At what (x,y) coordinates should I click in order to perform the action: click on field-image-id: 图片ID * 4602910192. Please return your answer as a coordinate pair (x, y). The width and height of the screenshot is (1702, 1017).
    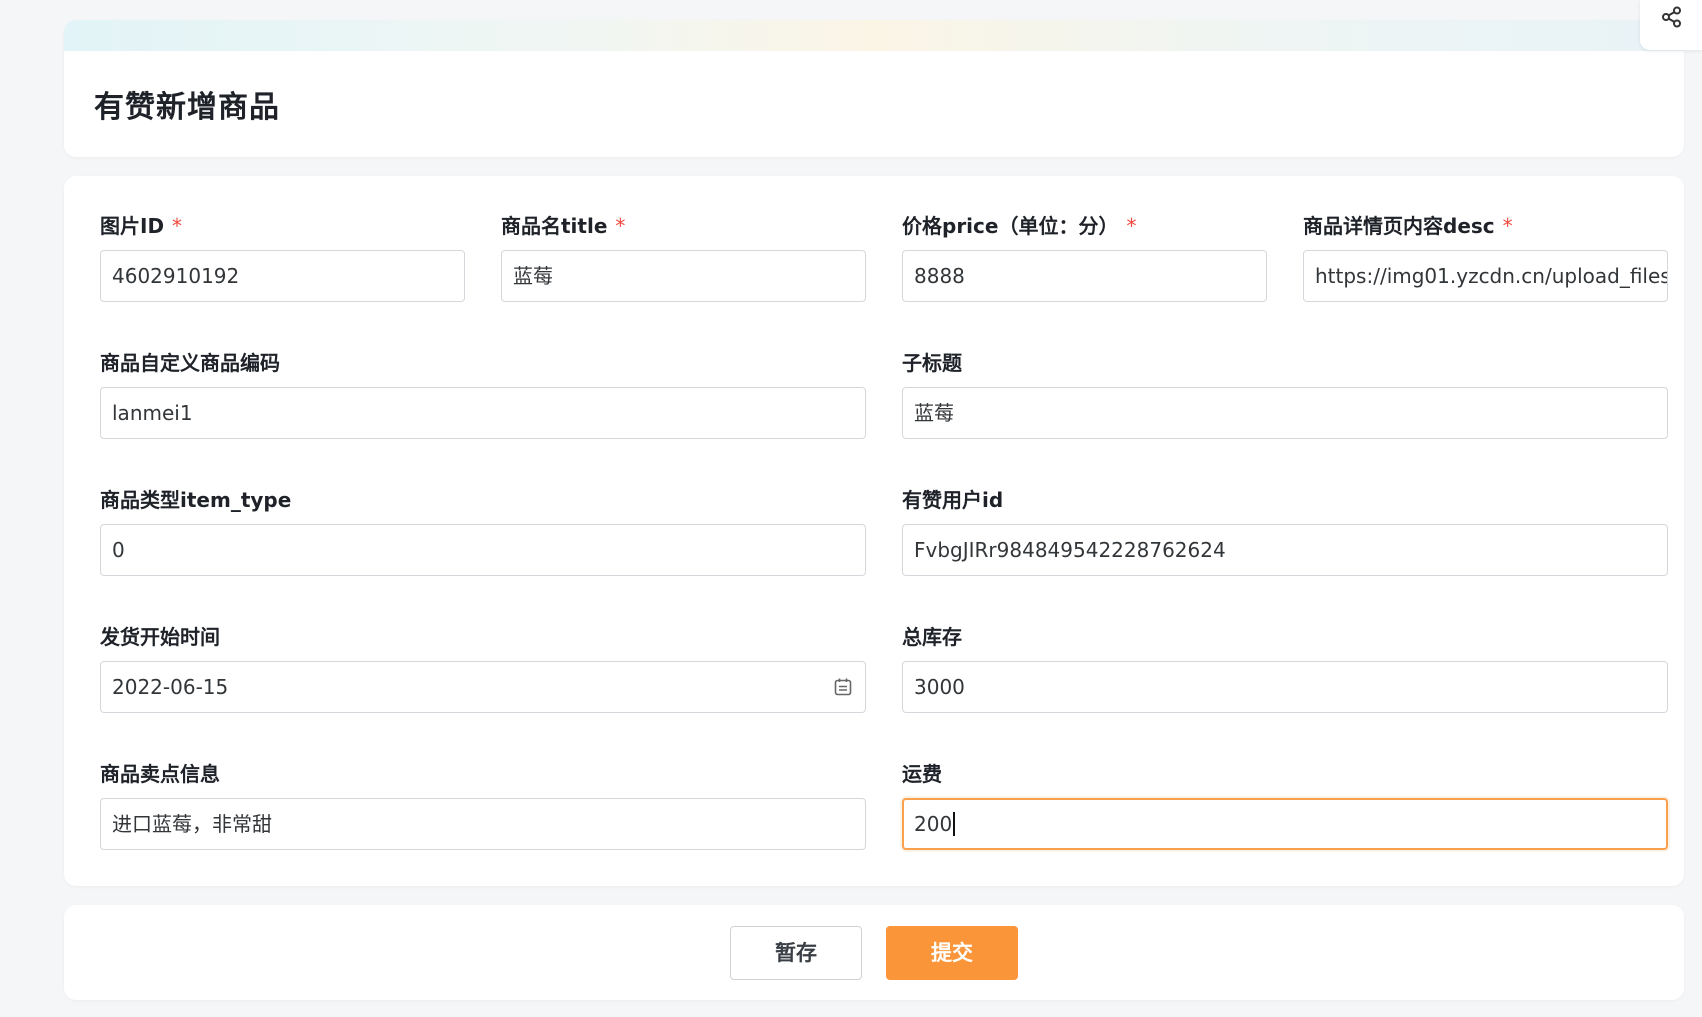
    Looking at the image, I should click on (282, 257).